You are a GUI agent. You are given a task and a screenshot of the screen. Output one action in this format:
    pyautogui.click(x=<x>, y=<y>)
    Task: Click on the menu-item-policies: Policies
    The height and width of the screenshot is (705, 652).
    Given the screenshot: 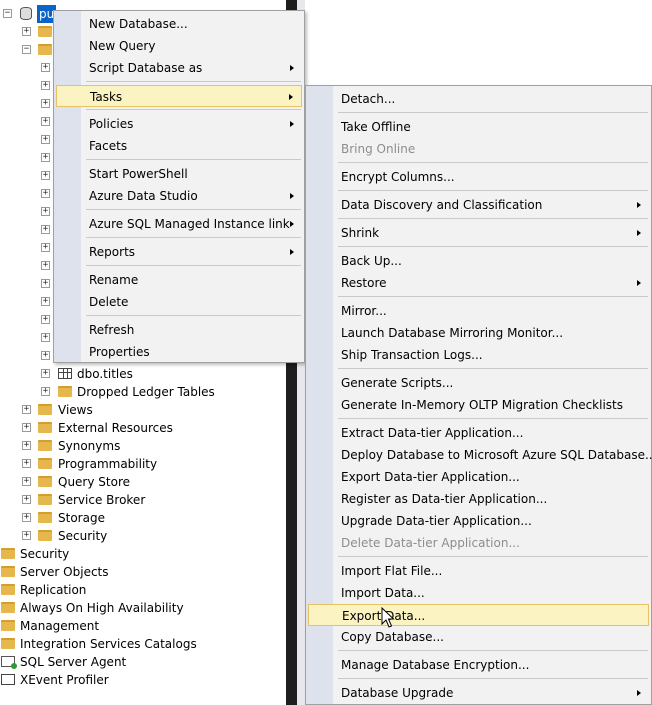 What is the action you would take?
    pyautogui.click(x=179, y=124)
    